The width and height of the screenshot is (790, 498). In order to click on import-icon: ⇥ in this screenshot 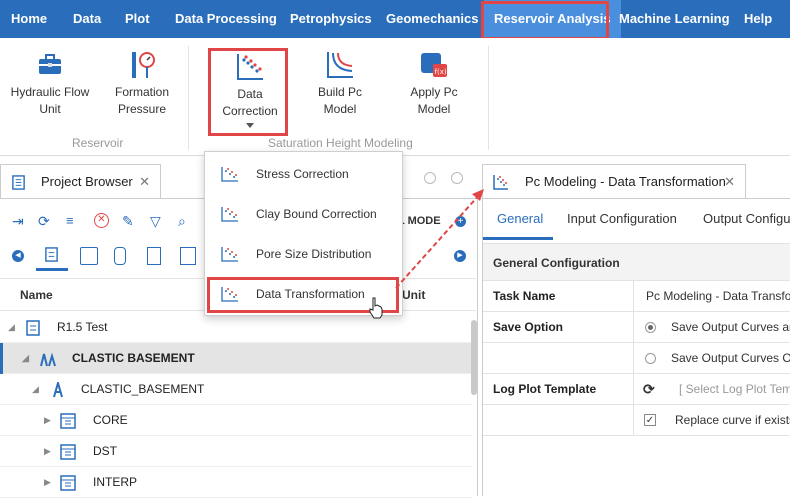, I will do `click(21, 222)`.